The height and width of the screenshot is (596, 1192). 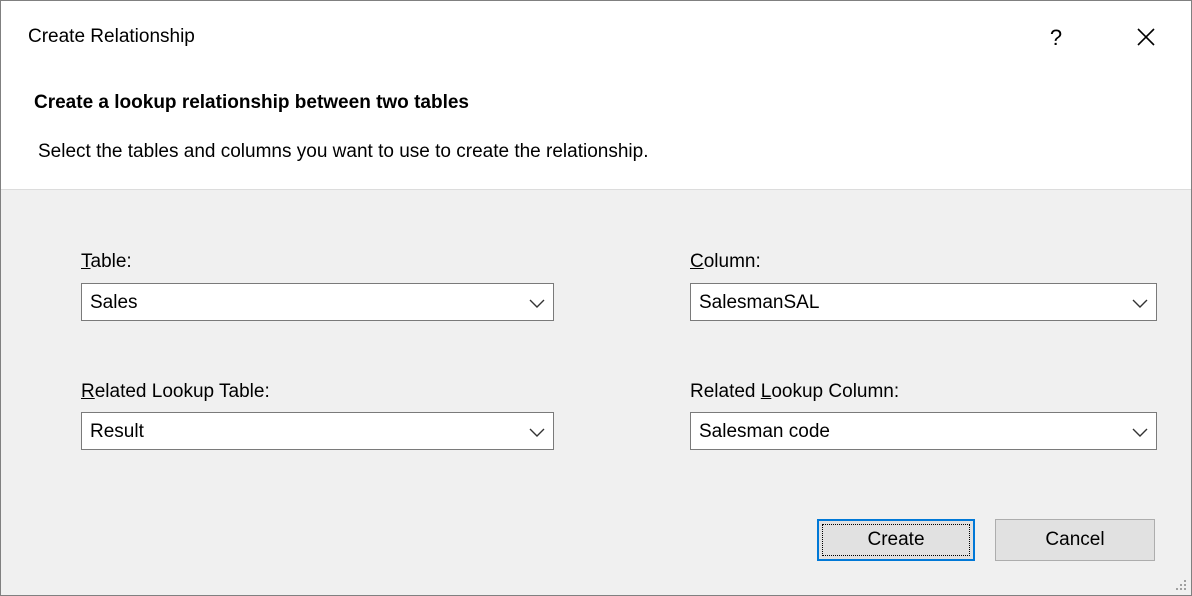 What do you see at coordinates (88, 391) in the screenshot?
I see `related-table-label-mnemonic: R` at bounding box center [88, 391].